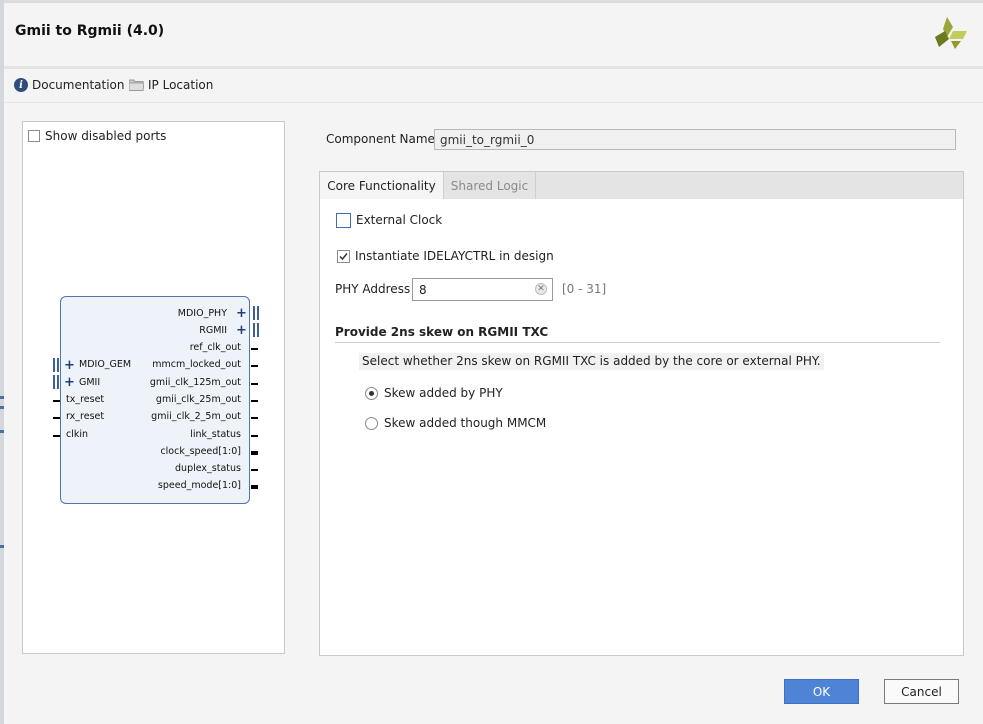  What do you see at coordinates (373, 289) in the screenshot?
I see `phy-address-label: PHY Address` at bounding box center [373, 289].